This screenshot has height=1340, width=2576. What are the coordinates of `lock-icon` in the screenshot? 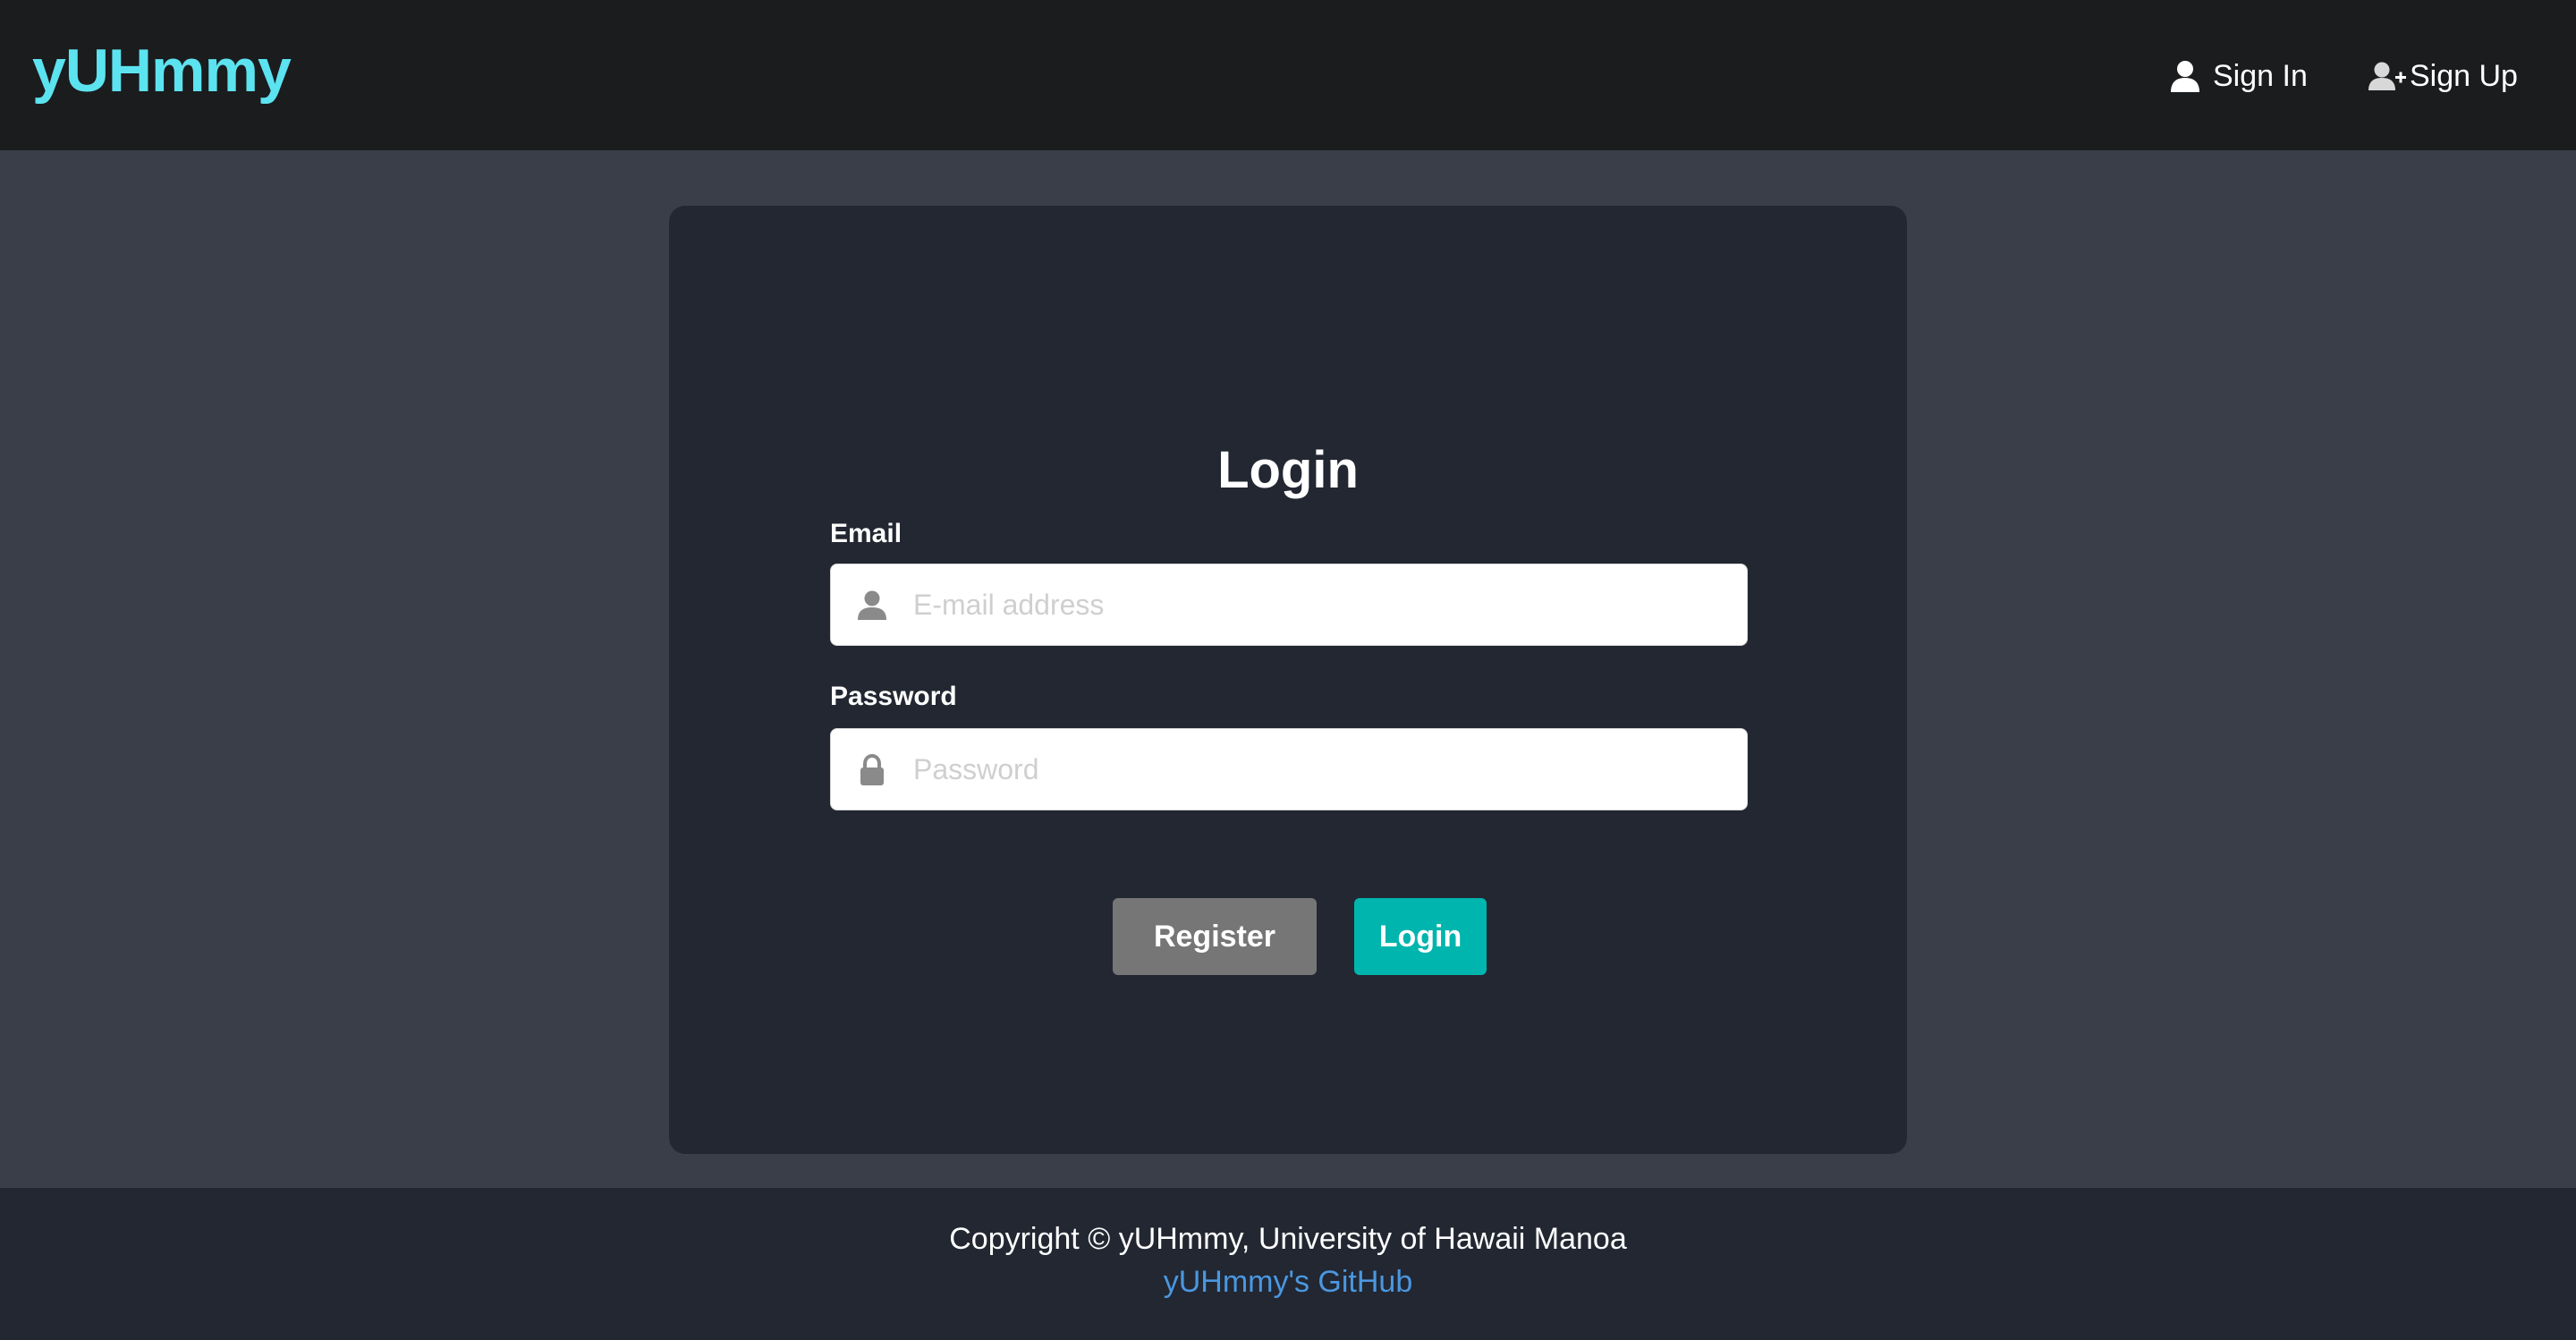 It's located at (872, 769).